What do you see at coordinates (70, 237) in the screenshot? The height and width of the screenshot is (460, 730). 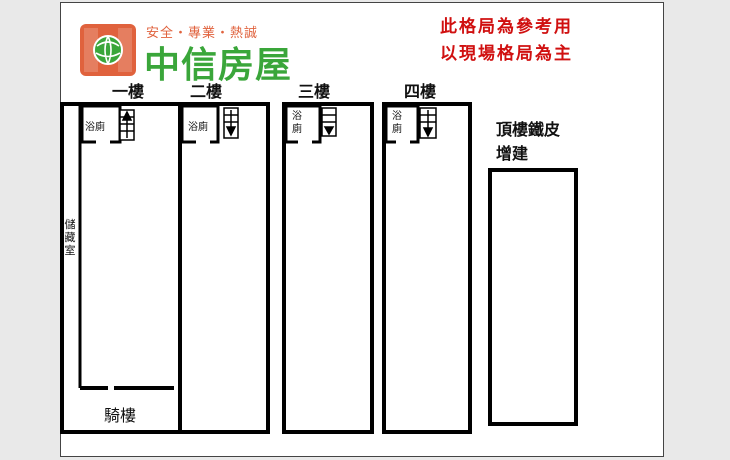 I see `storage-room-label: 儲藏室` at bounding box center [70, 237].